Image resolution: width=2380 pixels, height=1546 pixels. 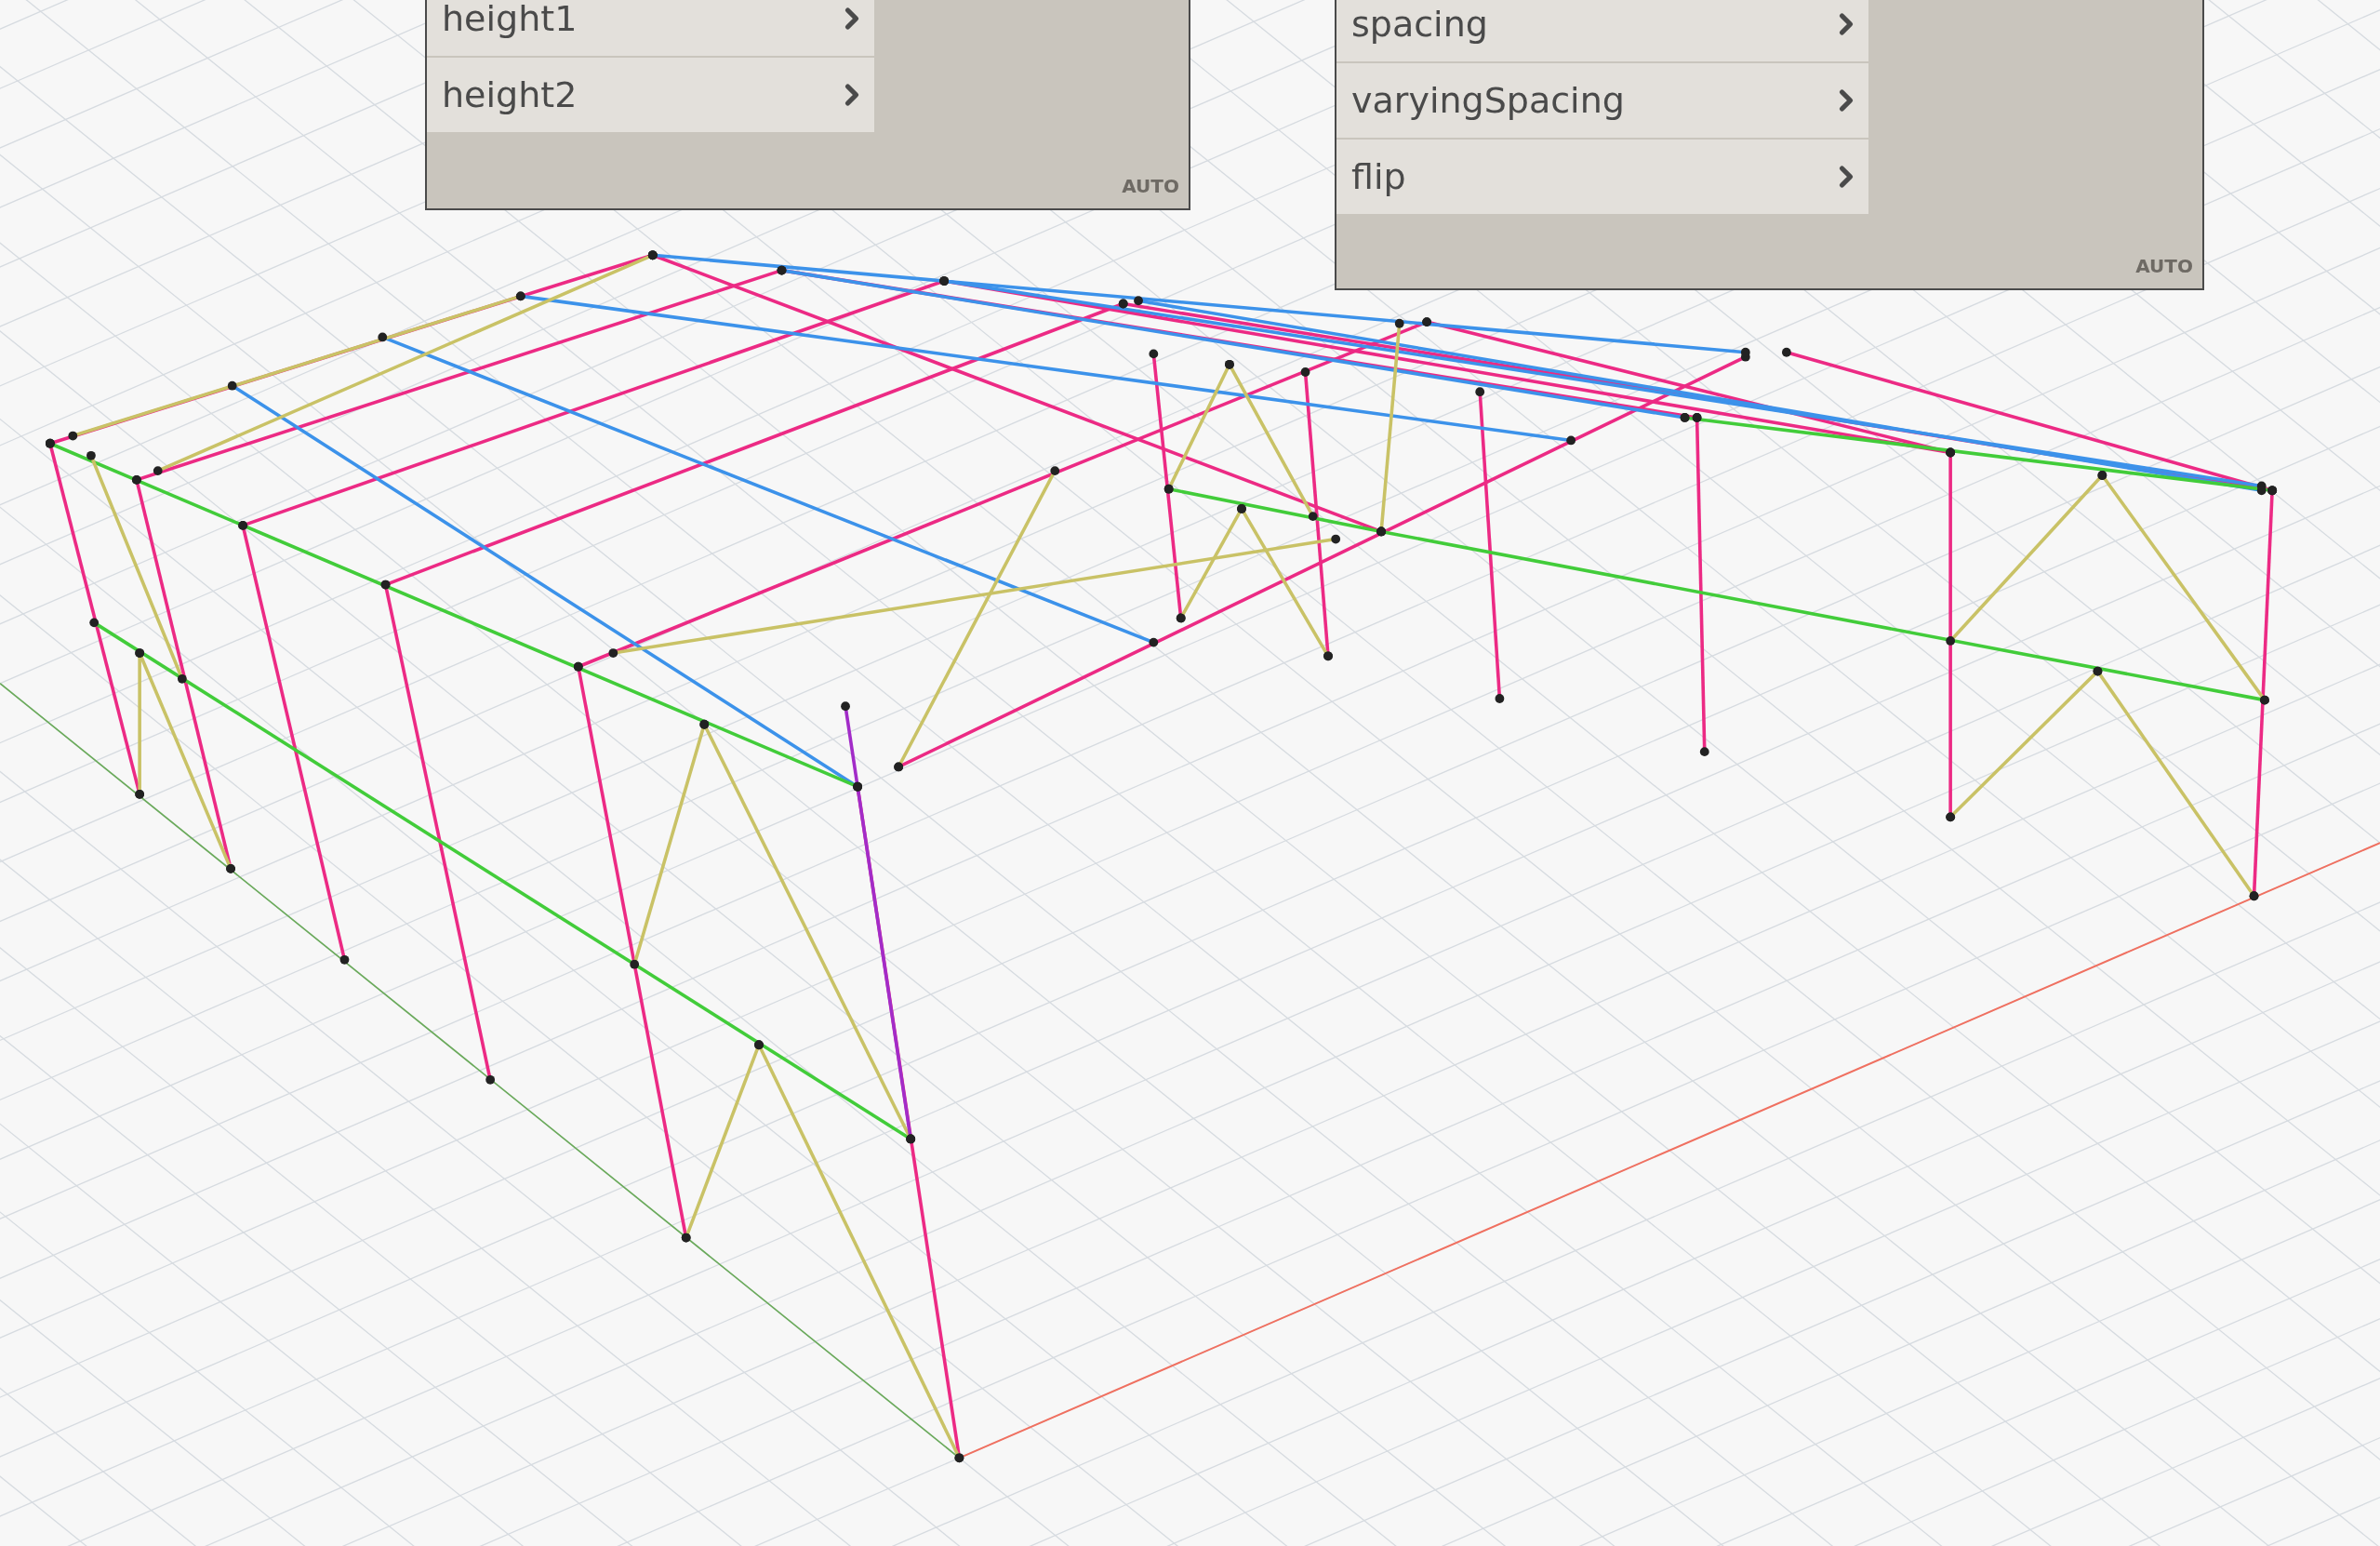 I want to click on port-label: height2, so click(x=510, y=94).